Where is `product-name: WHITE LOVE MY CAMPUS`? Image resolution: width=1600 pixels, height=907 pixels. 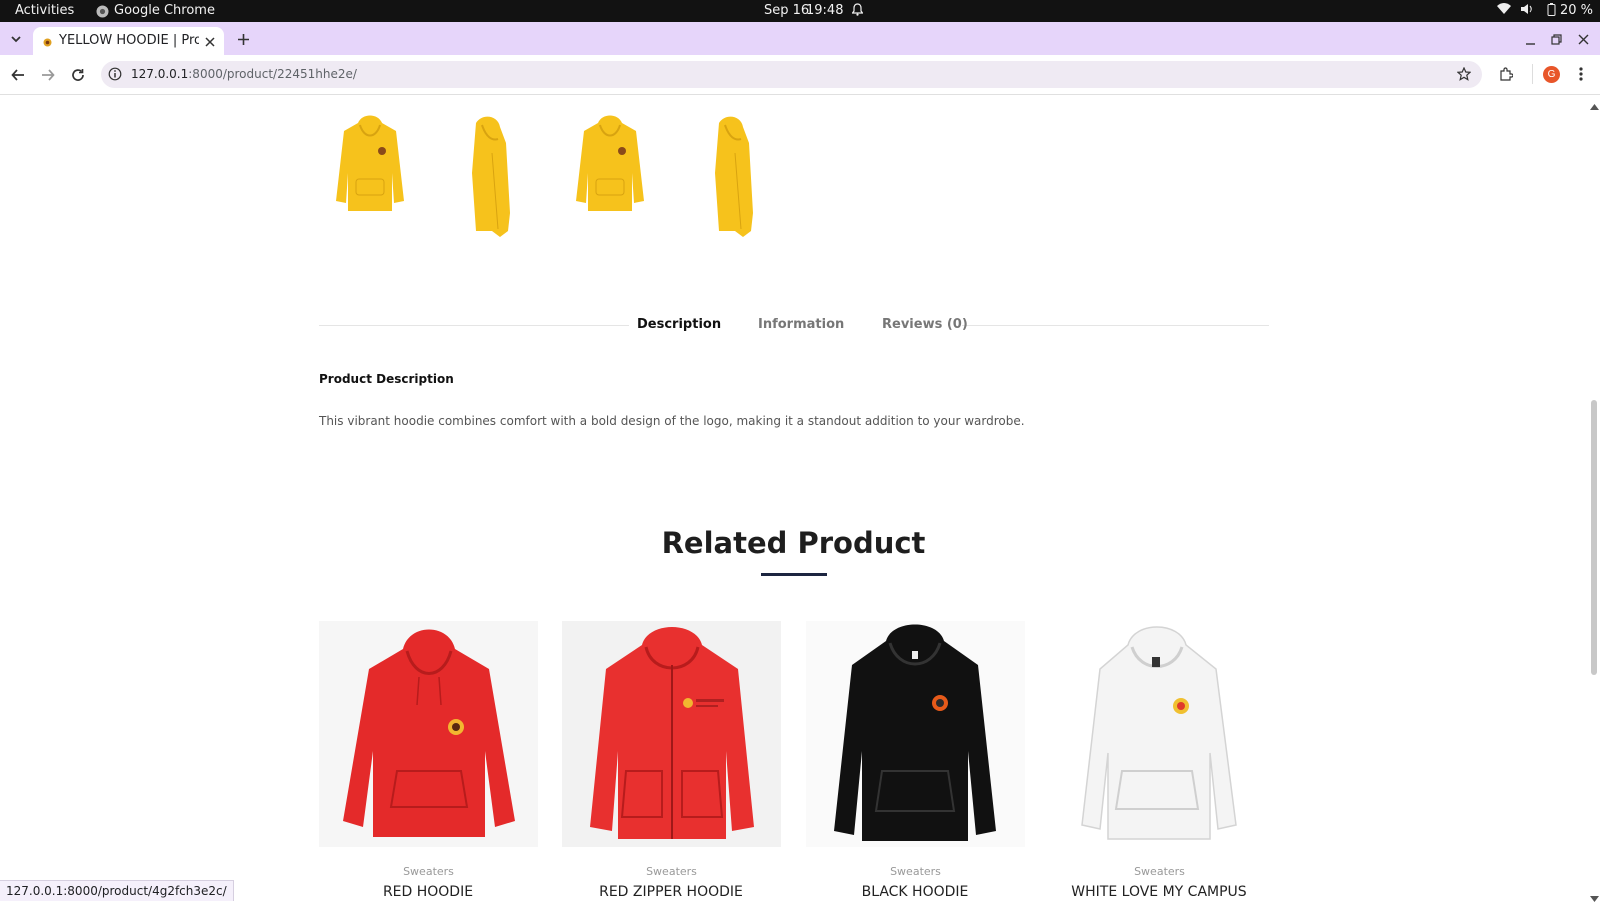 product-name: WHITE LOVE MY CAMPUS is located at coordinates (1159, 892).